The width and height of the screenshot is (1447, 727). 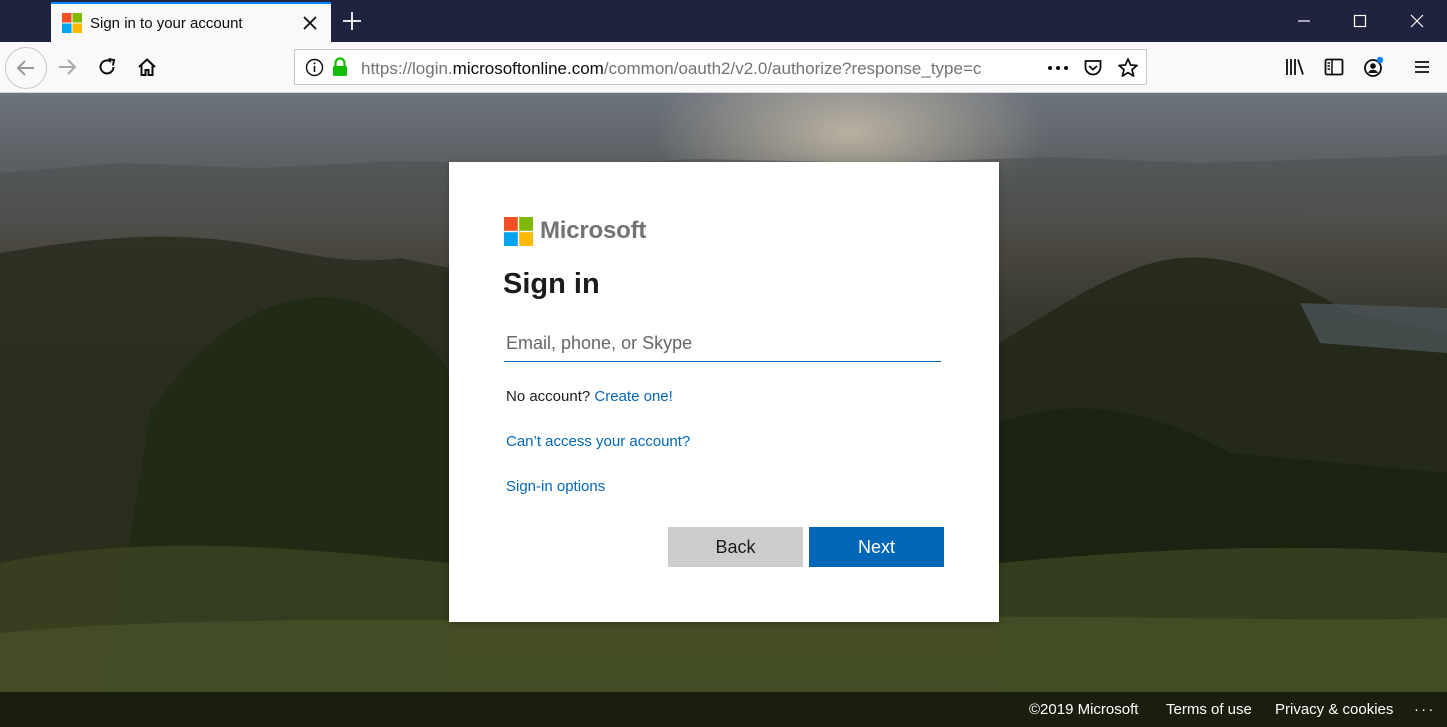 I want to click on terms-of-use-link: Terms of use, so click(x=1209, y=709).